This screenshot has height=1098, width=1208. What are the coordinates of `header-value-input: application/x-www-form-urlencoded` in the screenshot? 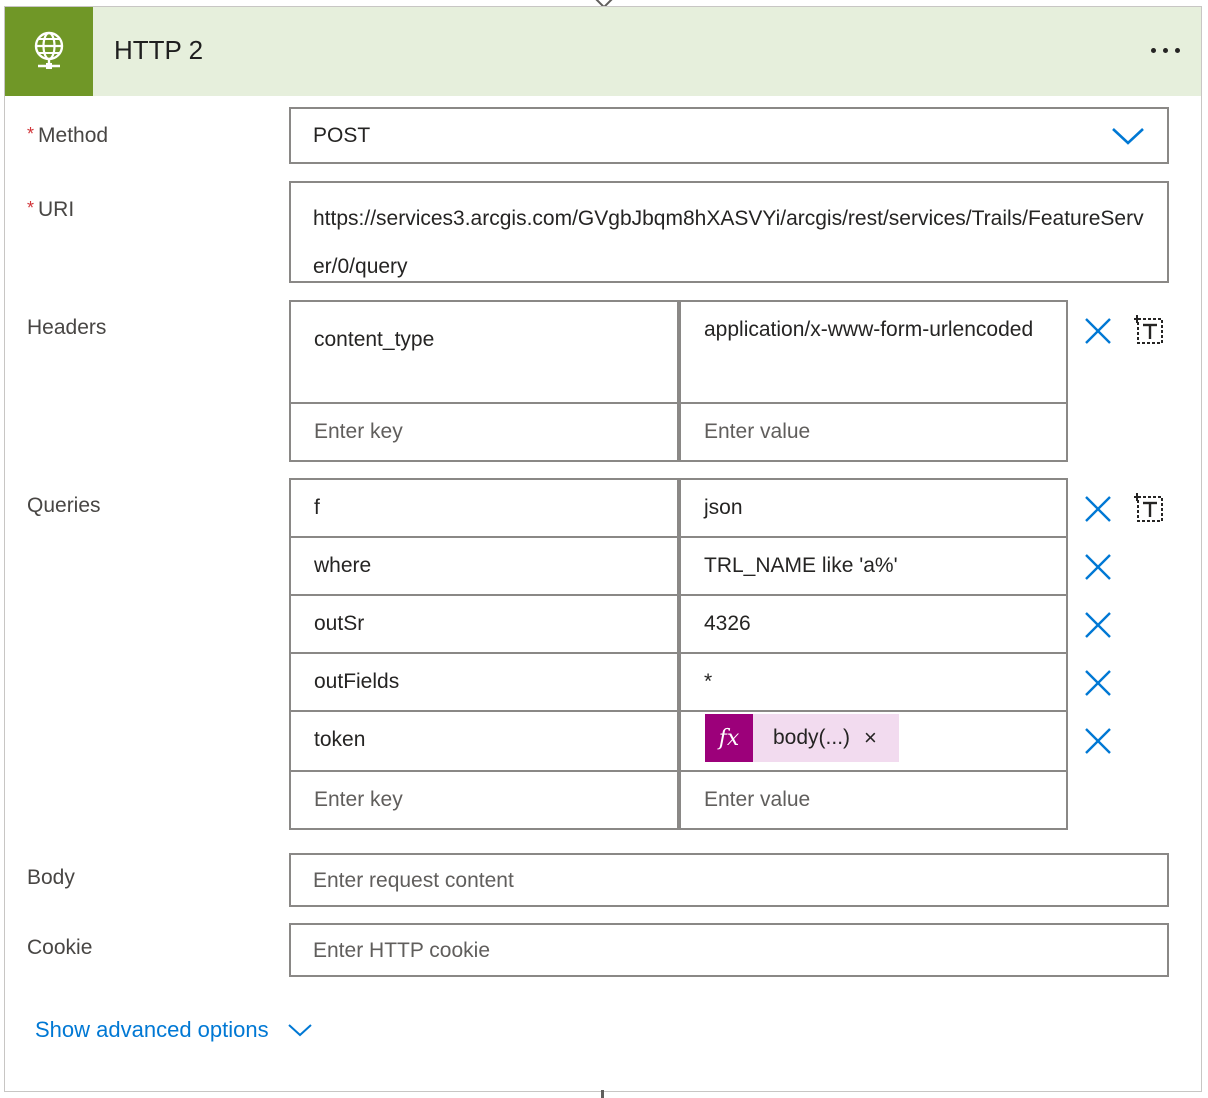 It's located at (873, 352).